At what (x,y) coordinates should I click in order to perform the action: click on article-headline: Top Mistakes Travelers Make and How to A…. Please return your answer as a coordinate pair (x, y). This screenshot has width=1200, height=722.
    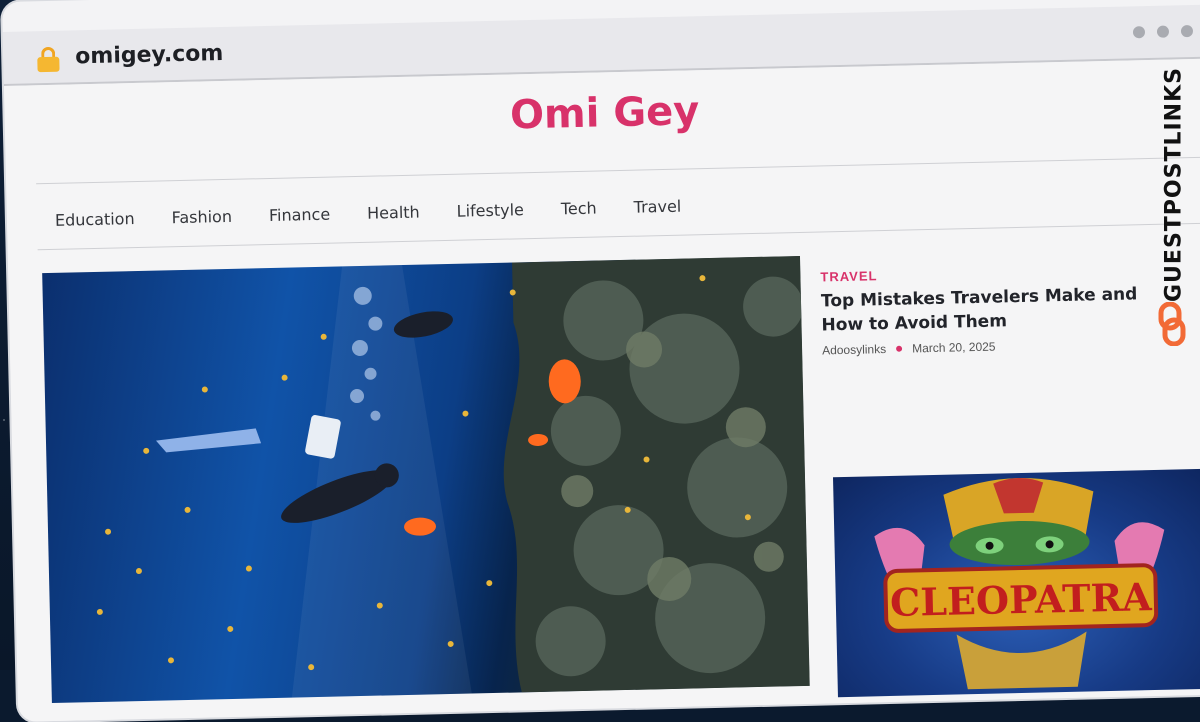
    Looking at the image, I should click on (991, 310).